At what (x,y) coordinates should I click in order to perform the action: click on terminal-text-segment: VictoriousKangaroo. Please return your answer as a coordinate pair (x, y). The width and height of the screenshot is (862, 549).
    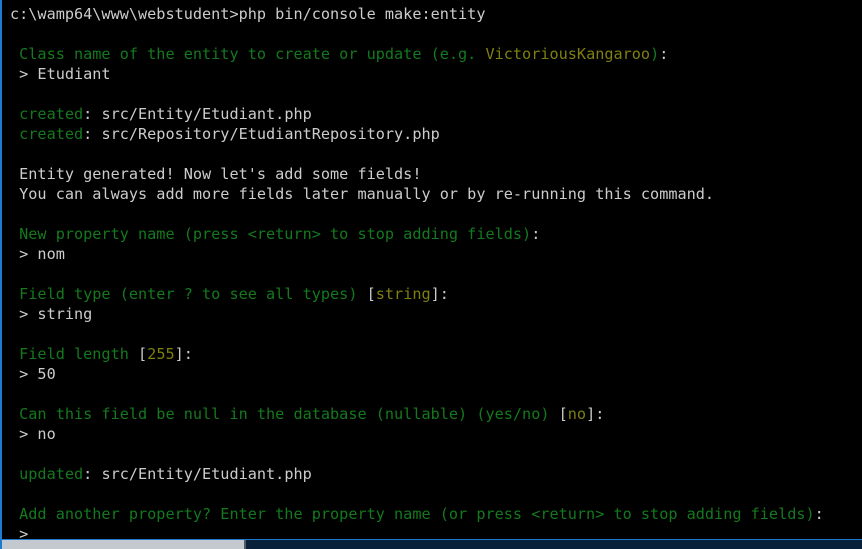
    Looking at the image, I should click on (568, 54).